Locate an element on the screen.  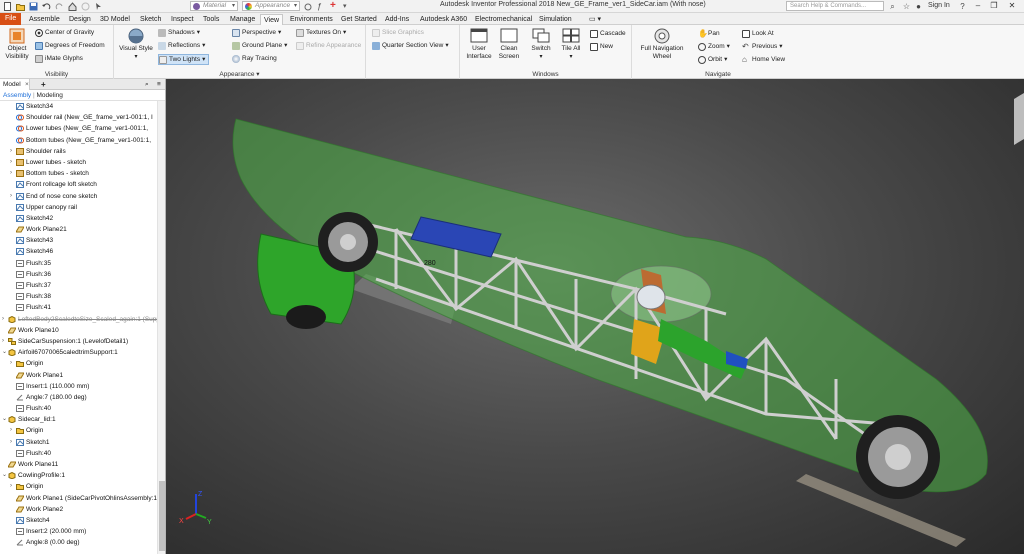
browser-node: Insert:1 (110.000 mm) is located at coordinates (79, 386).